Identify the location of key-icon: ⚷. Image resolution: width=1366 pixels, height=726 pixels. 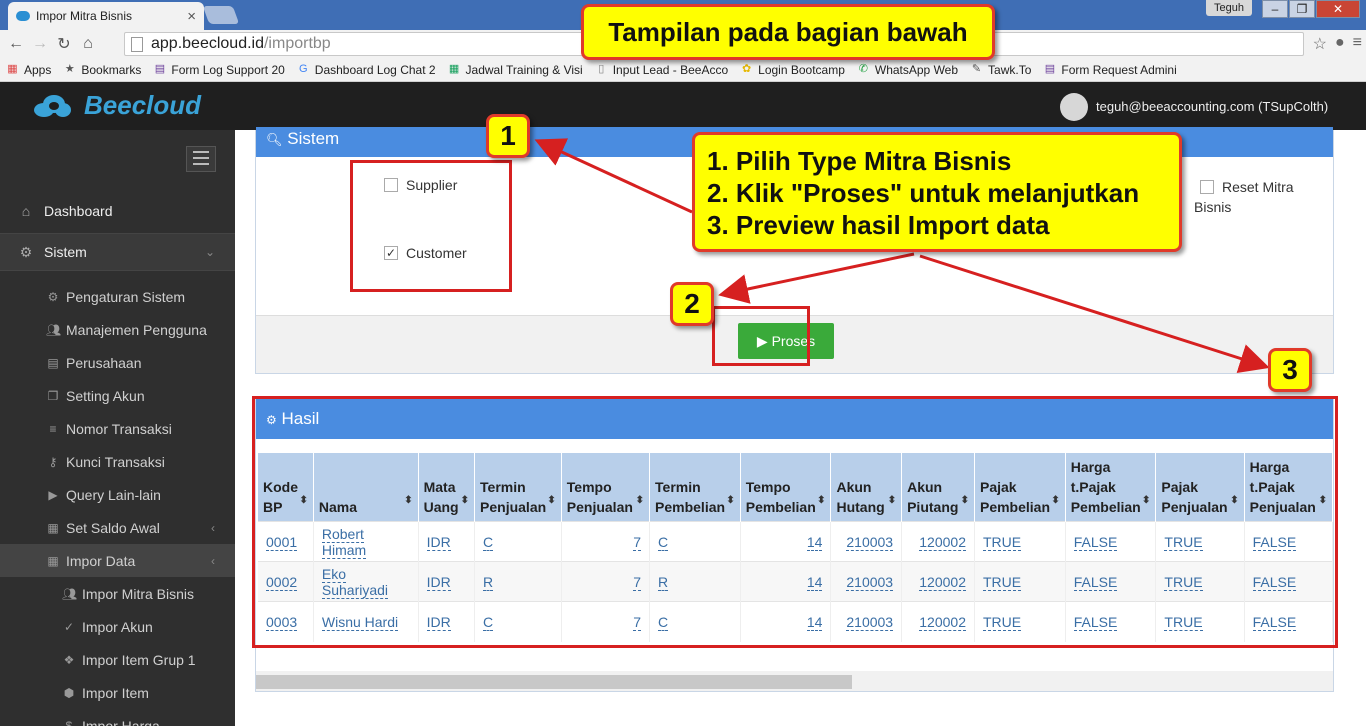
(53, 461).